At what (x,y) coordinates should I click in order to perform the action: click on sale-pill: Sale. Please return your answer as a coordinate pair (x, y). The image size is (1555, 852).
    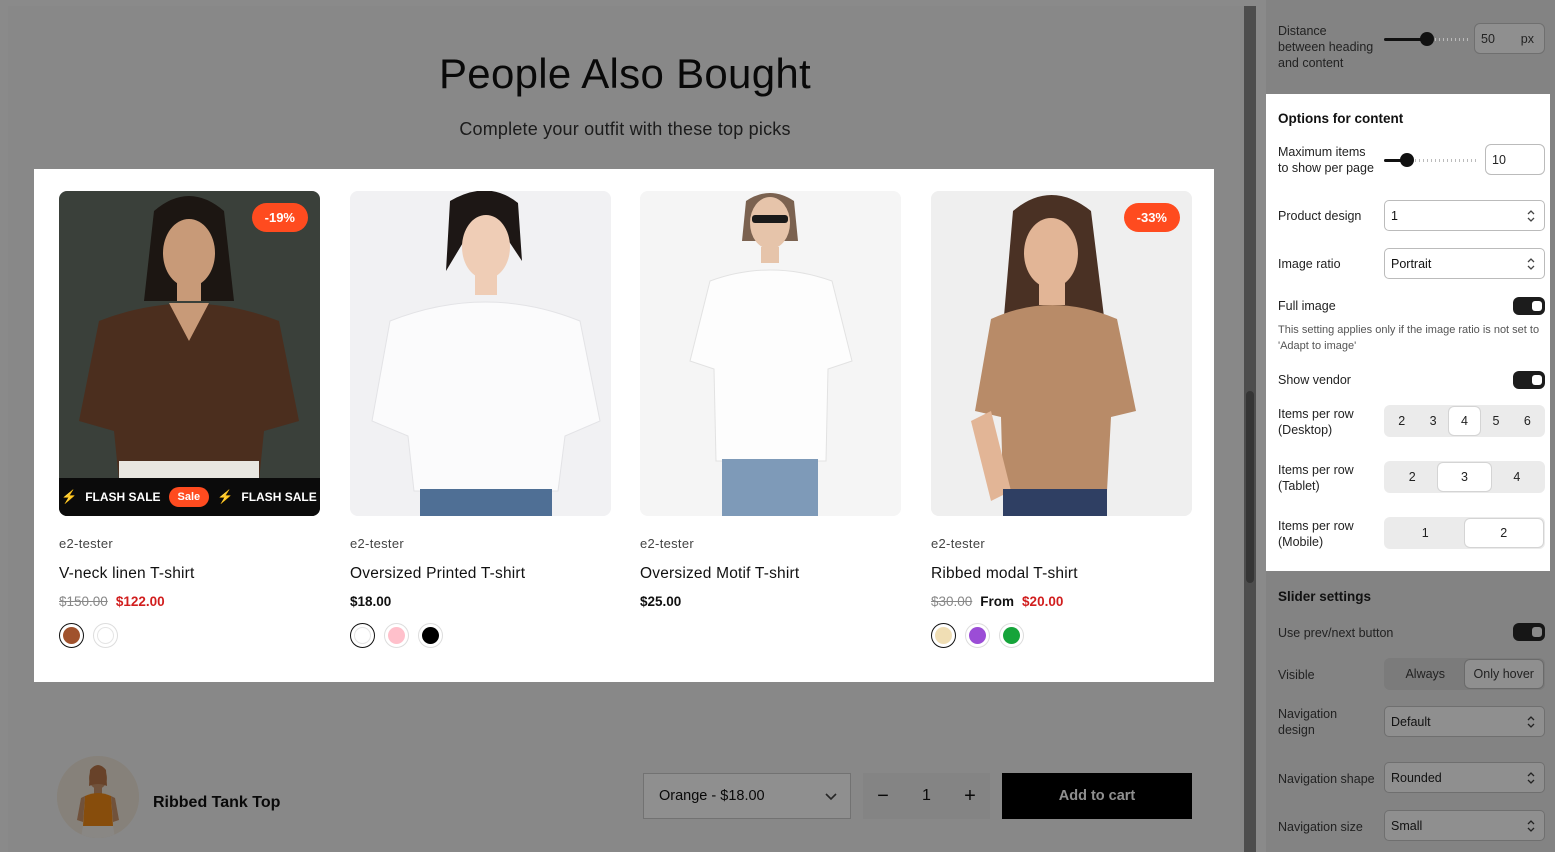
    Looking at the image, I should click on (189, 497).